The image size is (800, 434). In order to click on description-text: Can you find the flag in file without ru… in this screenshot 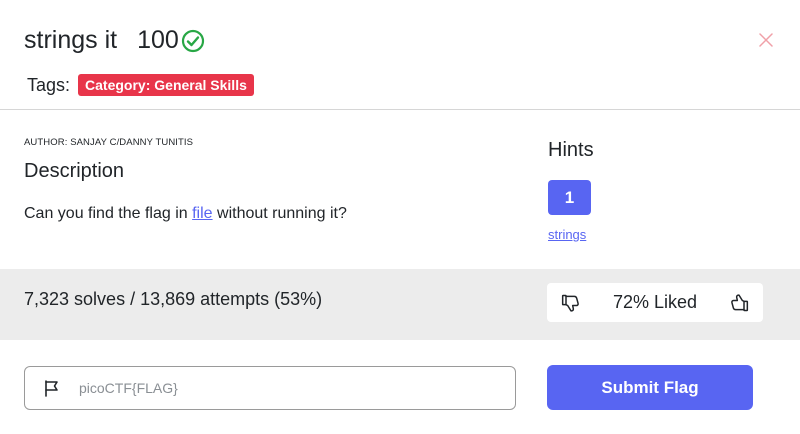, I will do `click(185, 214)`.